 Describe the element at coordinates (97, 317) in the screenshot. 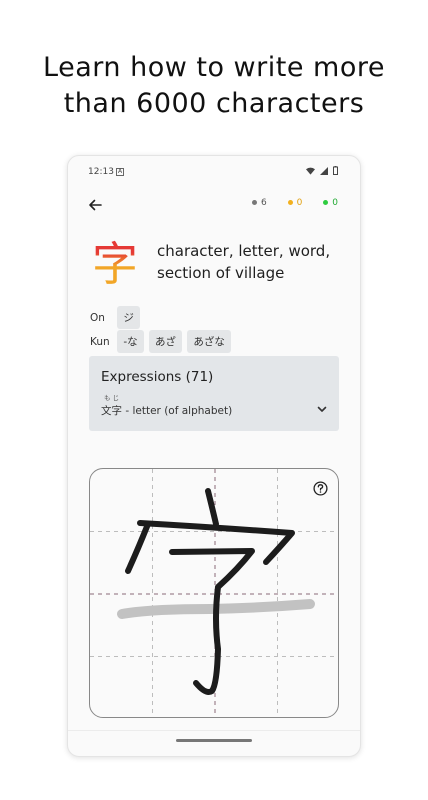

I see `on-label: On` at that location.